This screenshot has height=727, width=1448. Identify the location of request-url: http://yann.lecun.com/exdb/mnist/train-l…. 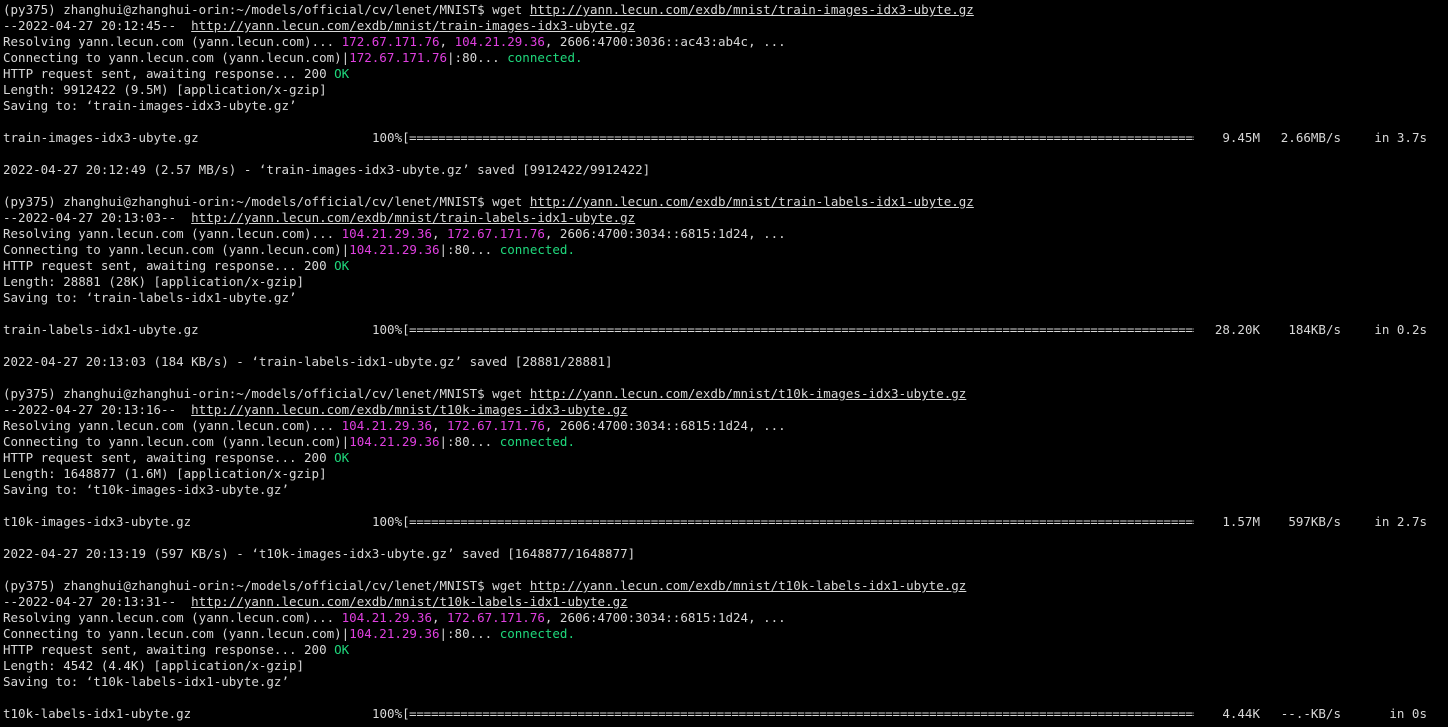
(413, 217).